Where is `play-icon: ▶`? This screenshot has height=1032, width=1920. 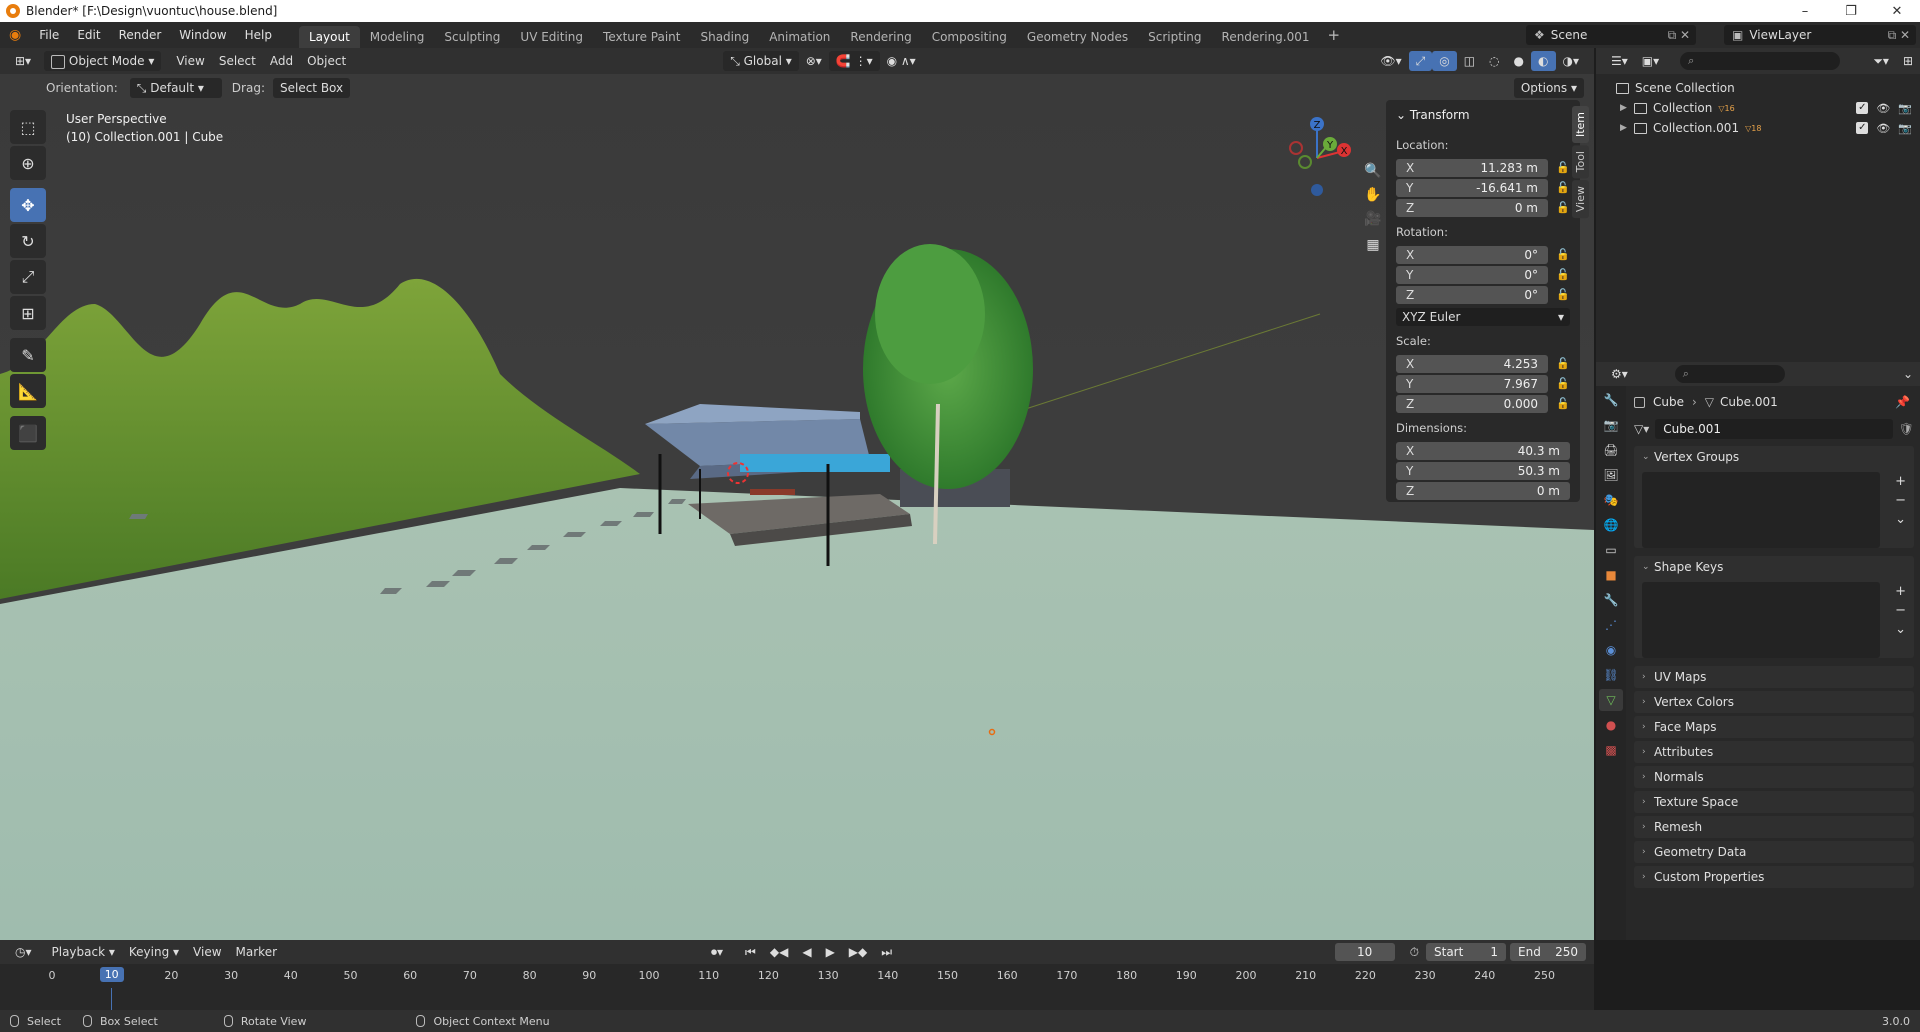 play-icon: ▶ is located at coordinates (830, 952).